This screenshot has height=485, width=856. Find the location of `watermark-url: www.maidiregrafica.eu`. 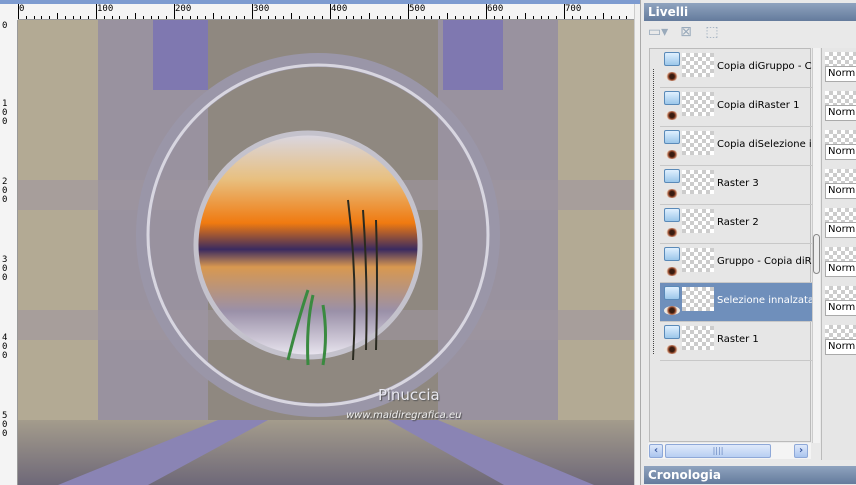

watermark-url: www.maidiregrafica.eu is located at coordinates (404, 415).